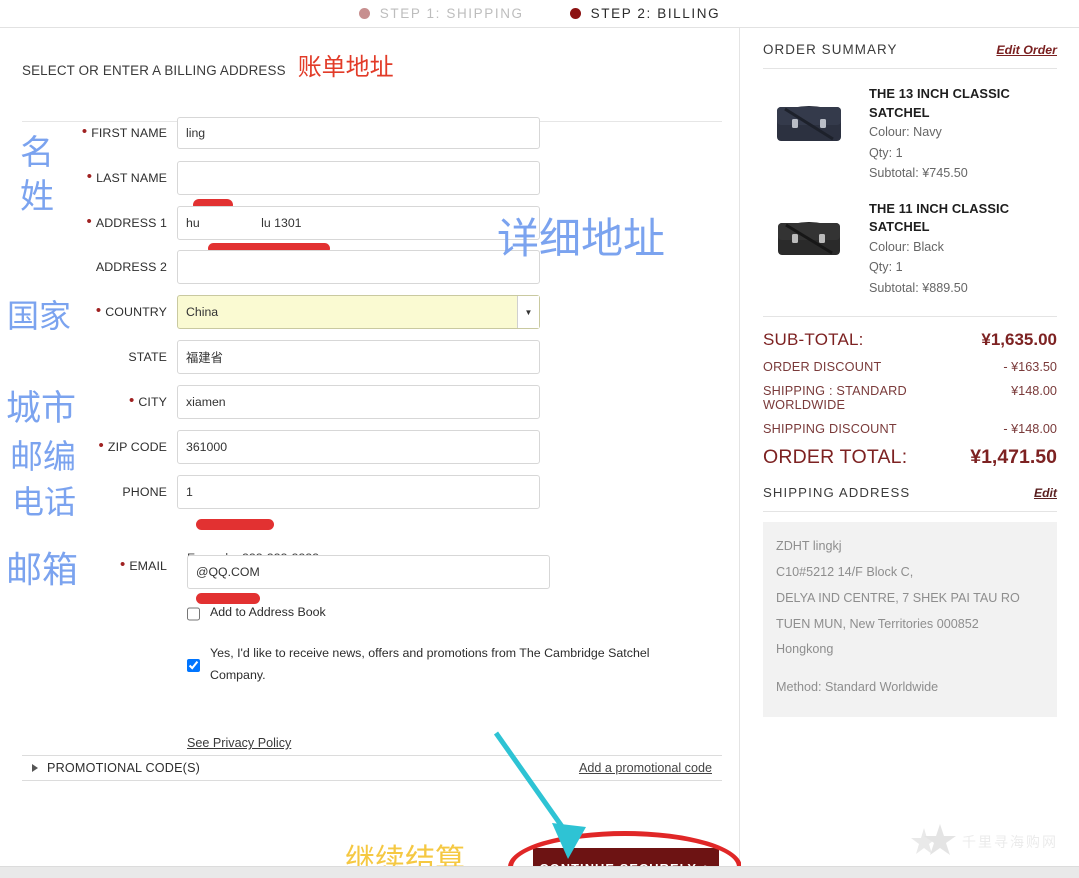  Describe the element at coordinates (144, 492) in the screenshot. I see `label-phone-text: PHONE` at that location.